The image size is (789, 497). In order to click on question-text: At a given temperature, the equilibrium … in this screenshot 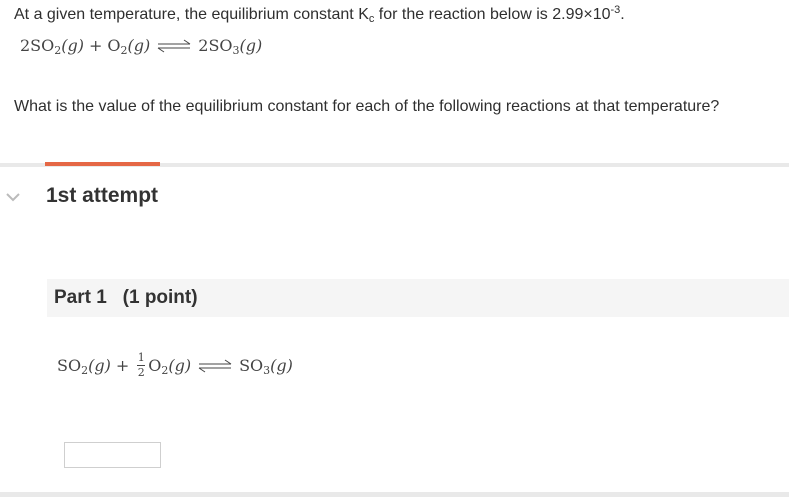, I will do `click(319, 14)`.